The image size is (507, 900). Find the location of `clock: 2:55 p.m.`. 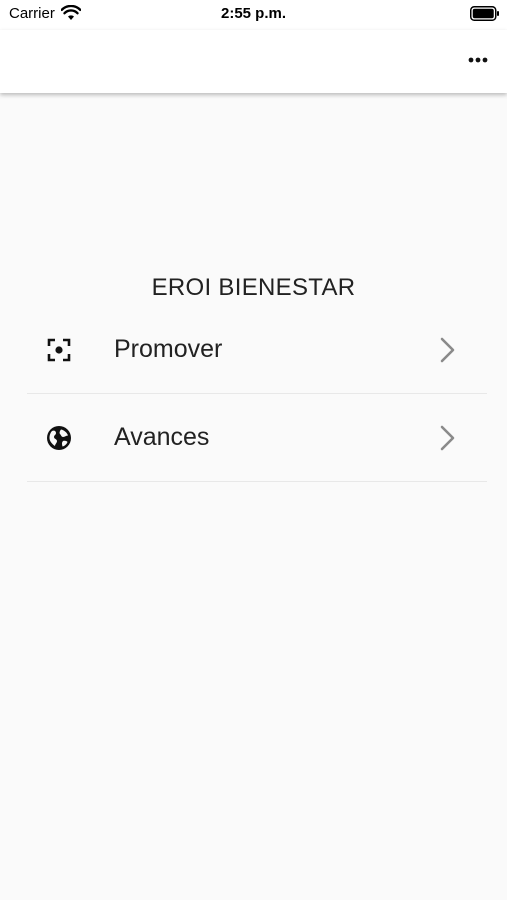

clock: 2:55 p.m. is located at coordinates (253, 13).